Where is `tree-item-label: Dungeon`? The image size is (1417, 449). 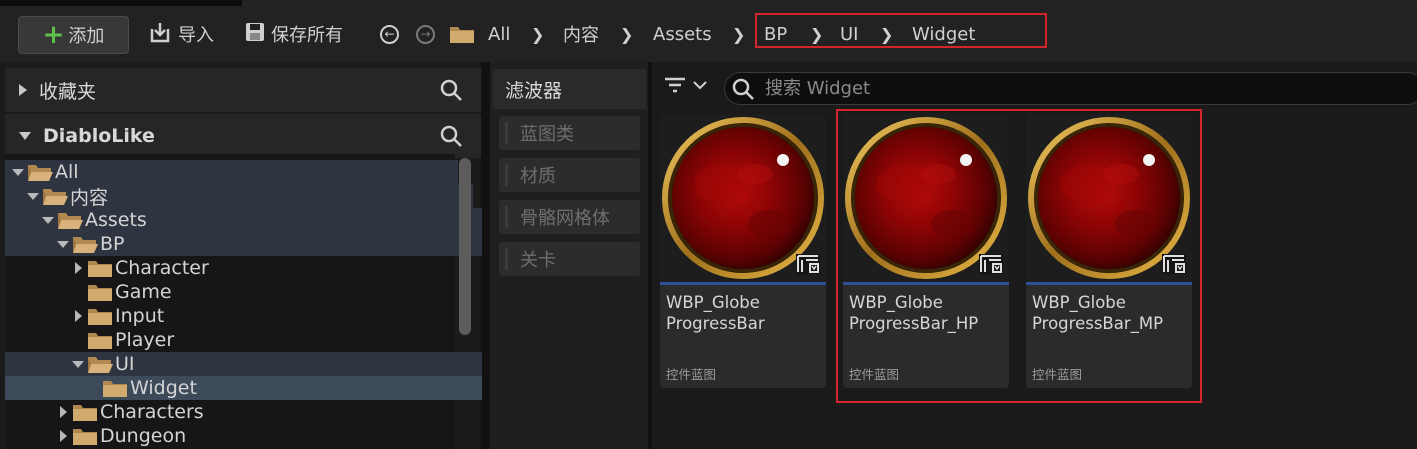
tree-item-label: Dungeon is located at coordinates (143, 436).